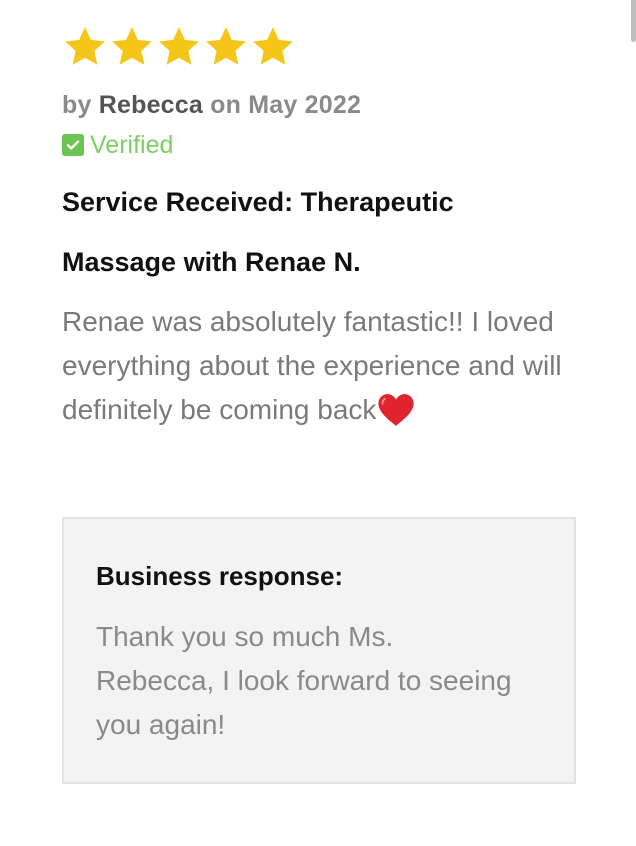 Image resolution: width=636 pixels, height=846 pixels. Describe the element at coordinates (633, 21) in the screenshot. I see `scrollbar` at that location.